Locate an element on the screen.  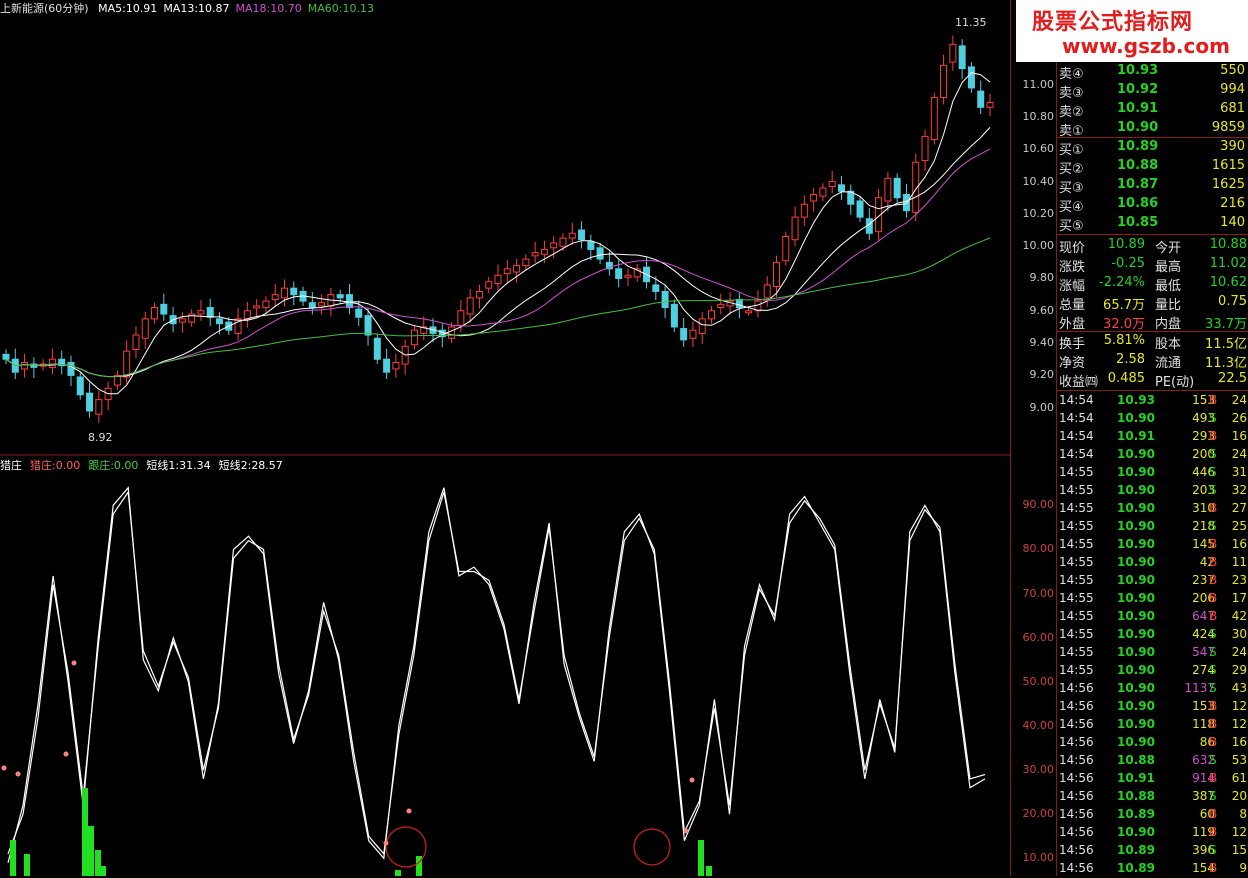
quote-value: 0.75 is located at coordinates (1232, 301).